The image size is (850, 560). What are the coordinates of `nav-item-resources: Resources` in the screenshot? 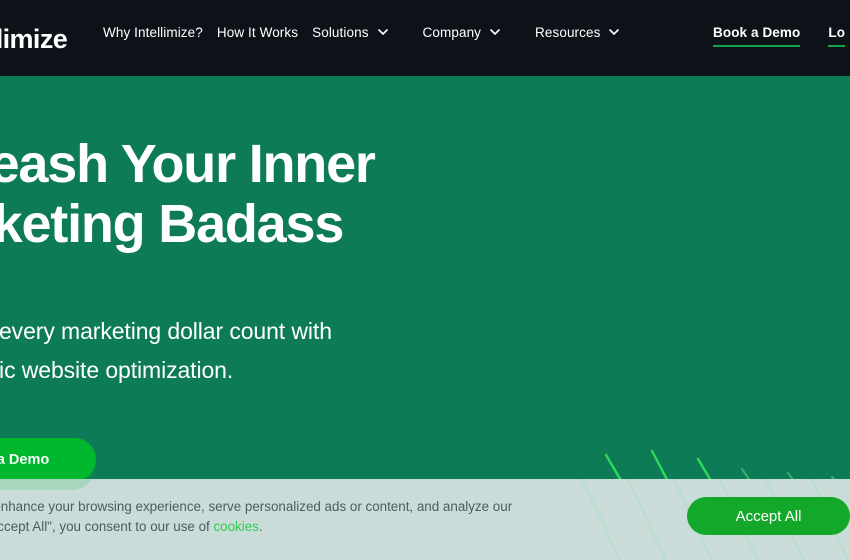 It's located at (577, 32).